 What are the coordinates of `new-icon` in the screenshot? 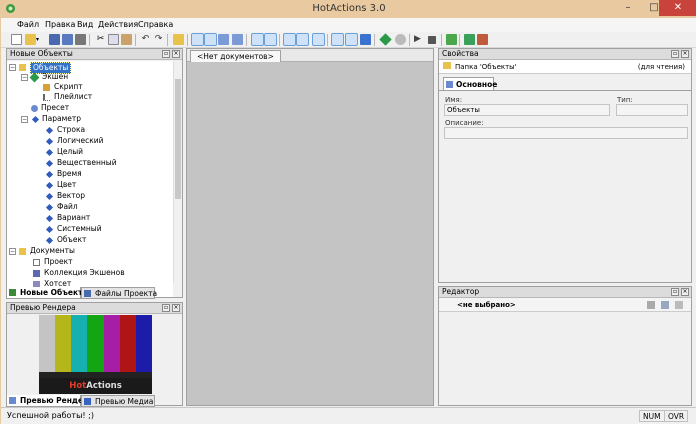 It's located at (16, 39).